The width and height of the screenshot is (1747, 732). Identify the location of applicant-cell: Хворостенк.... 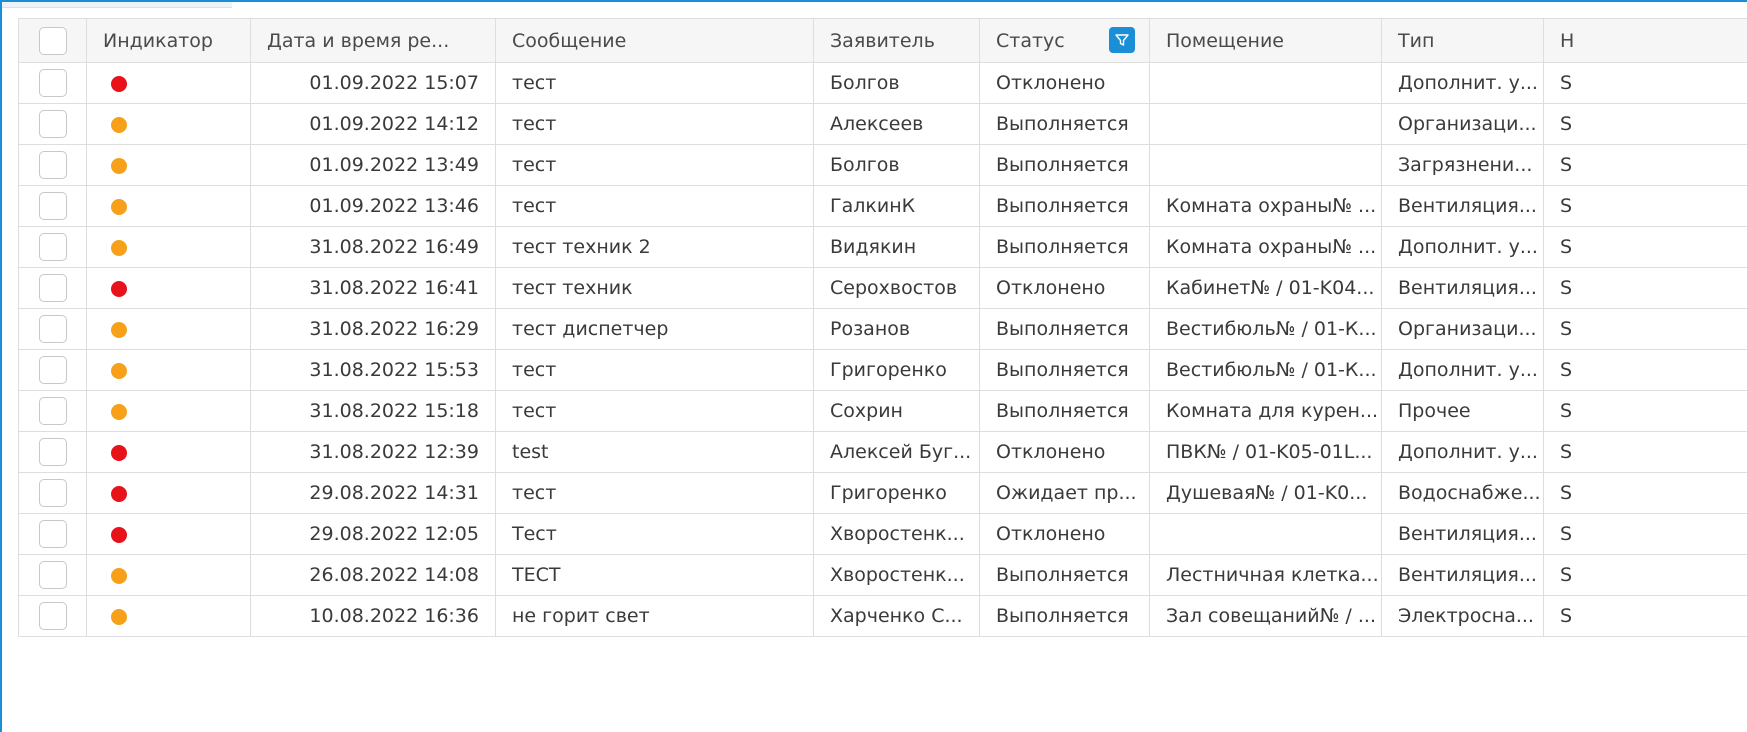
(896, 575).